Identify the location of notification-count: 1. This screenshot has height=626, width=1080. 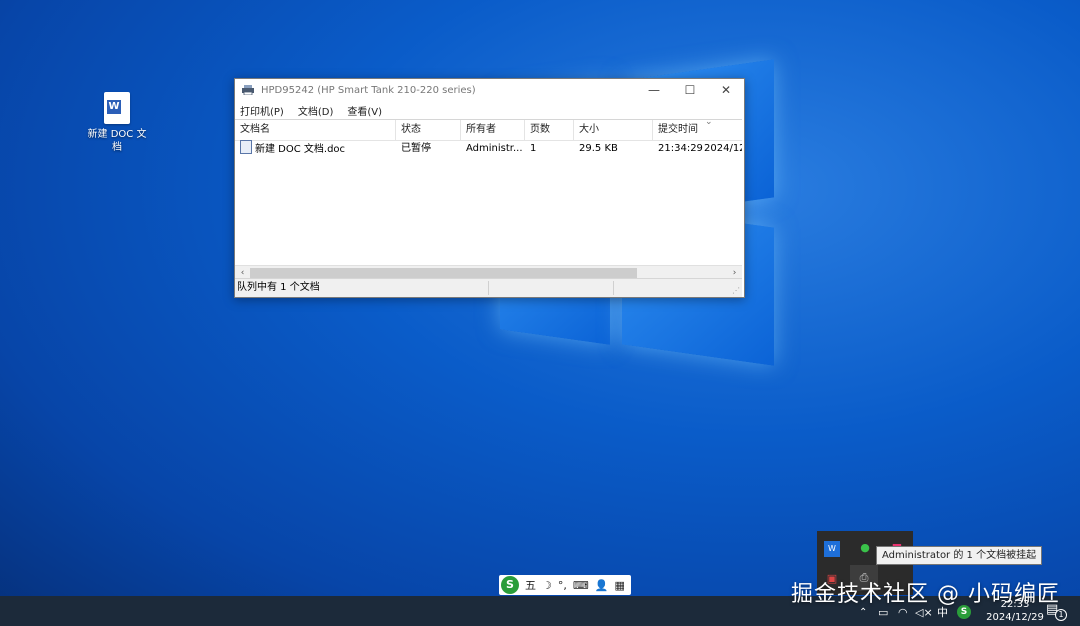
(1061, 615).